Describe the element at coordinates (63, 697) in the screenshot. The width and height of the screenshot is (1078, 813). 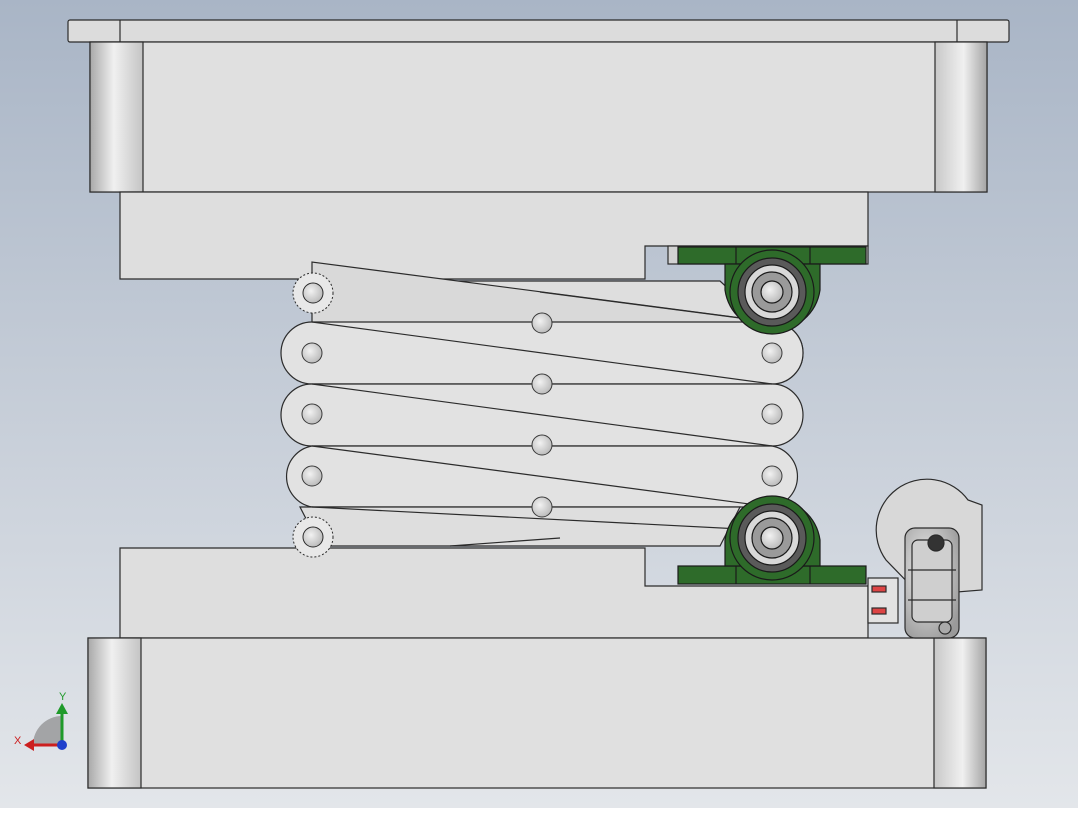
I see `triad-y-label: Y` at that location.